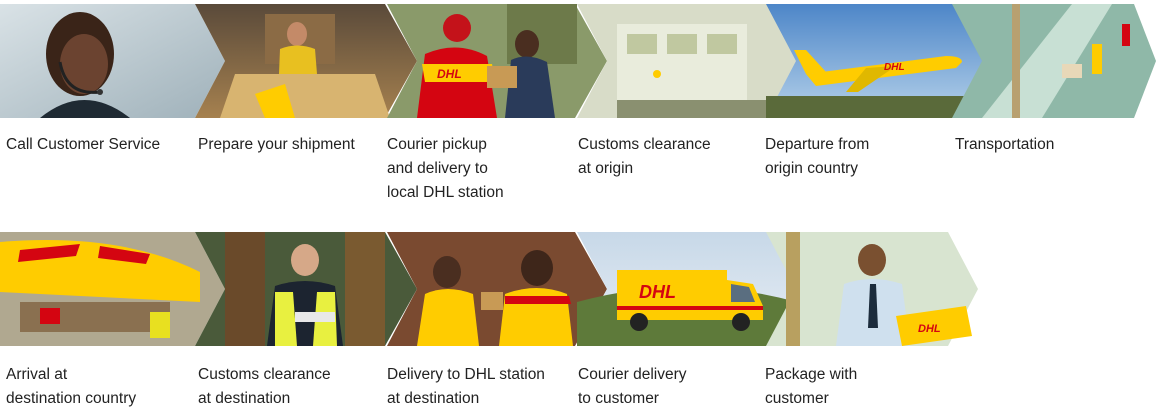  Describe the element at coordinates (872, 289) in the screenshot. I see `customer-receiving-package-photo: DHL` at that location.